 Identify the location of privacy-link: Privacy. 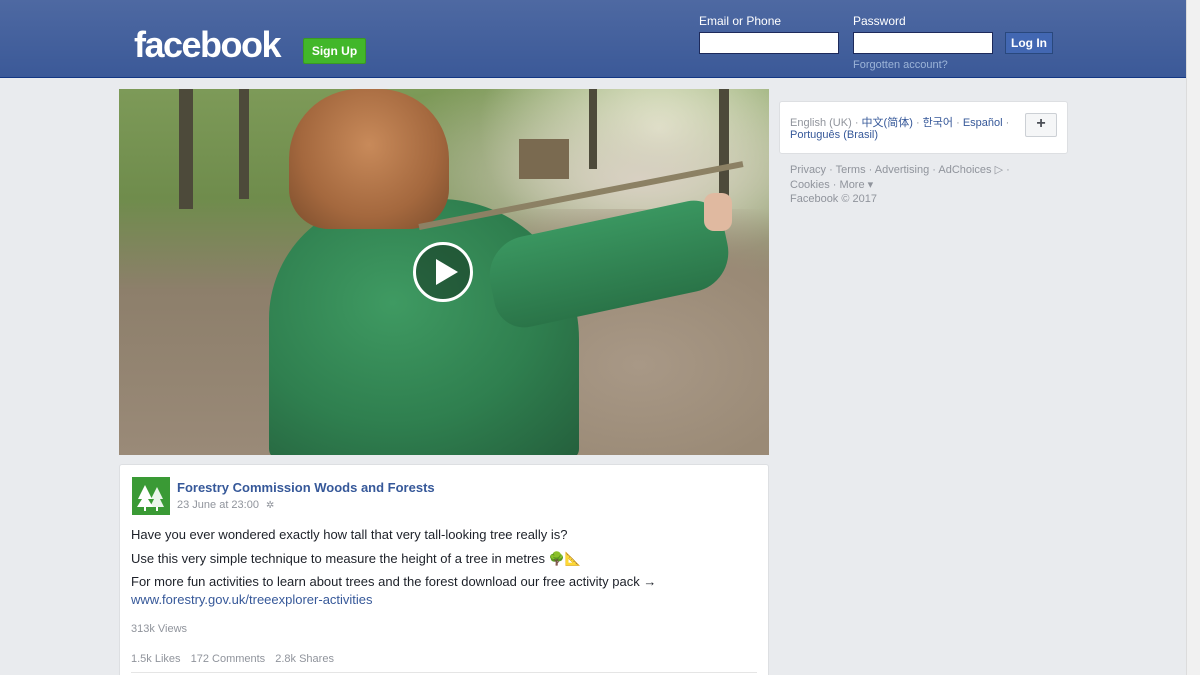
(808, 170).